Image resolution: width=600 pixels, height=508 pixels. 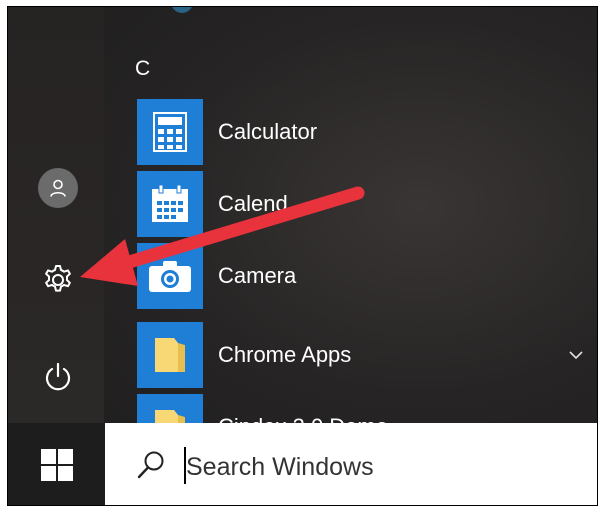 I want to click on section-header-letter: C, so click(x=142, y=69).